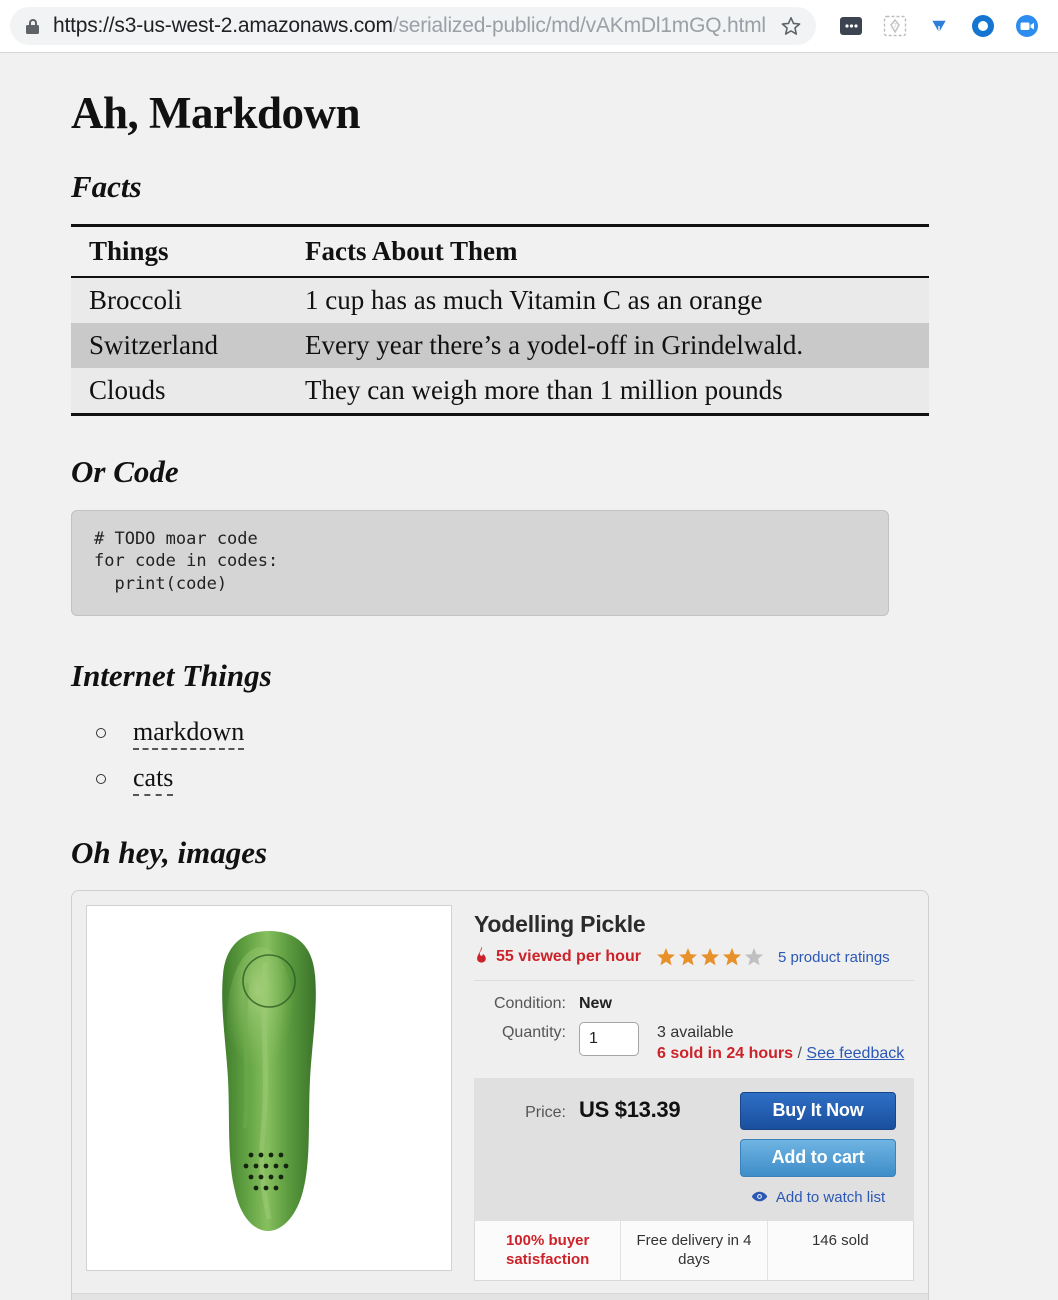 This screenshot has height=1300, width=1058. Describe the element at coordinates (269, 1081) in the screenshot. I see `yodelling-pickle-image` at that location.